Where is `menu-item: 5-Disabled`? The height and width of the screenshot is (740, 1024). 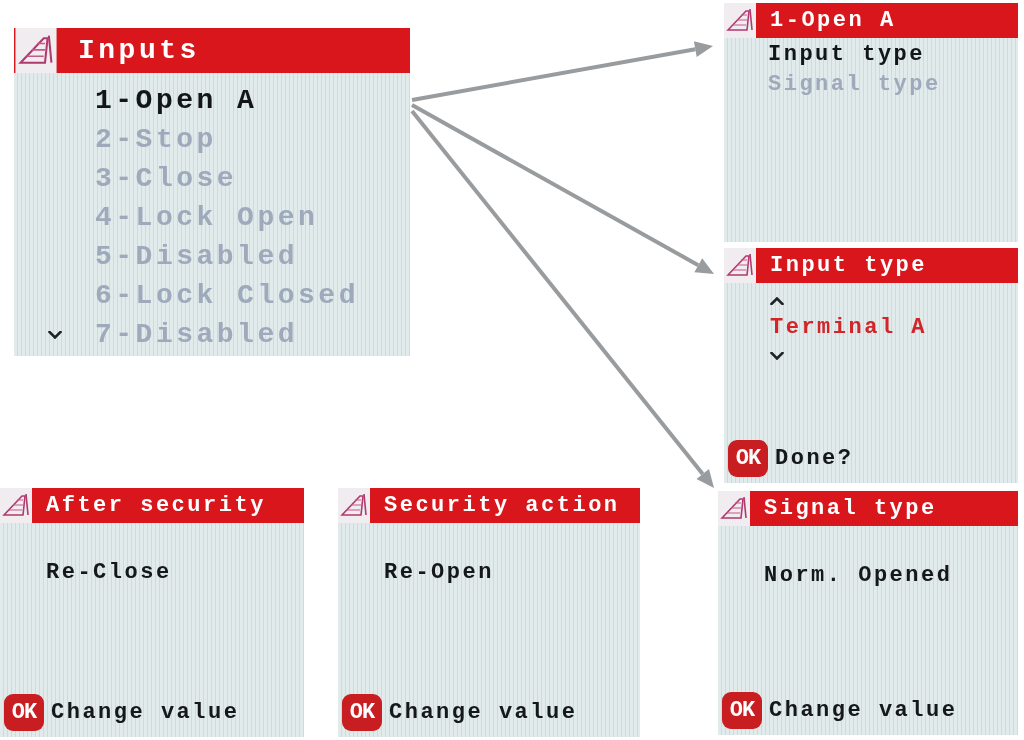 menu-item: 5-Disabled is located at coordinates (197, 256).